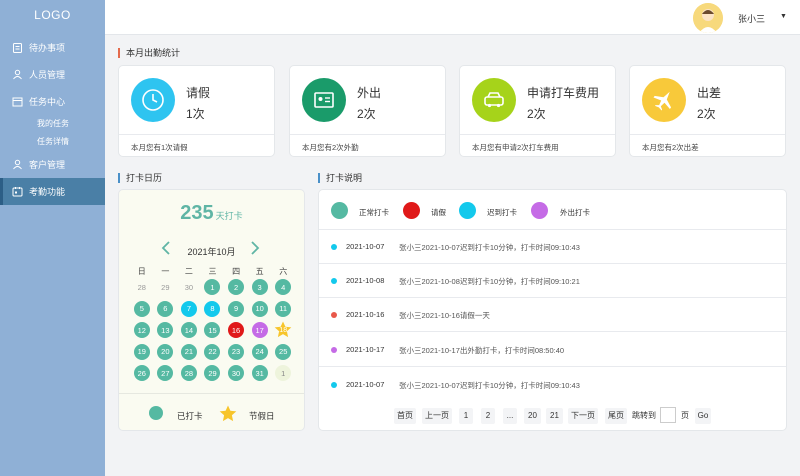 The width and height of the screenshot is (800, 476). I want to click on calendar-day: 25, so click(283, 351).